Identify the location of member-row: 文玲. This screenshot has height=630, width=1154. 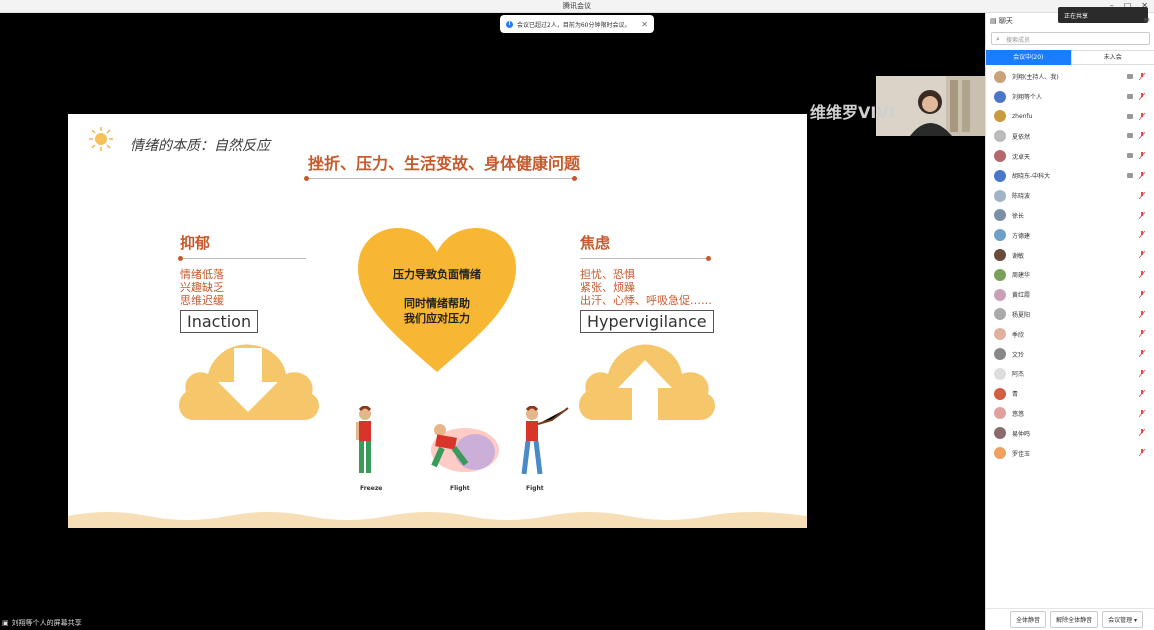
(1070, 354).